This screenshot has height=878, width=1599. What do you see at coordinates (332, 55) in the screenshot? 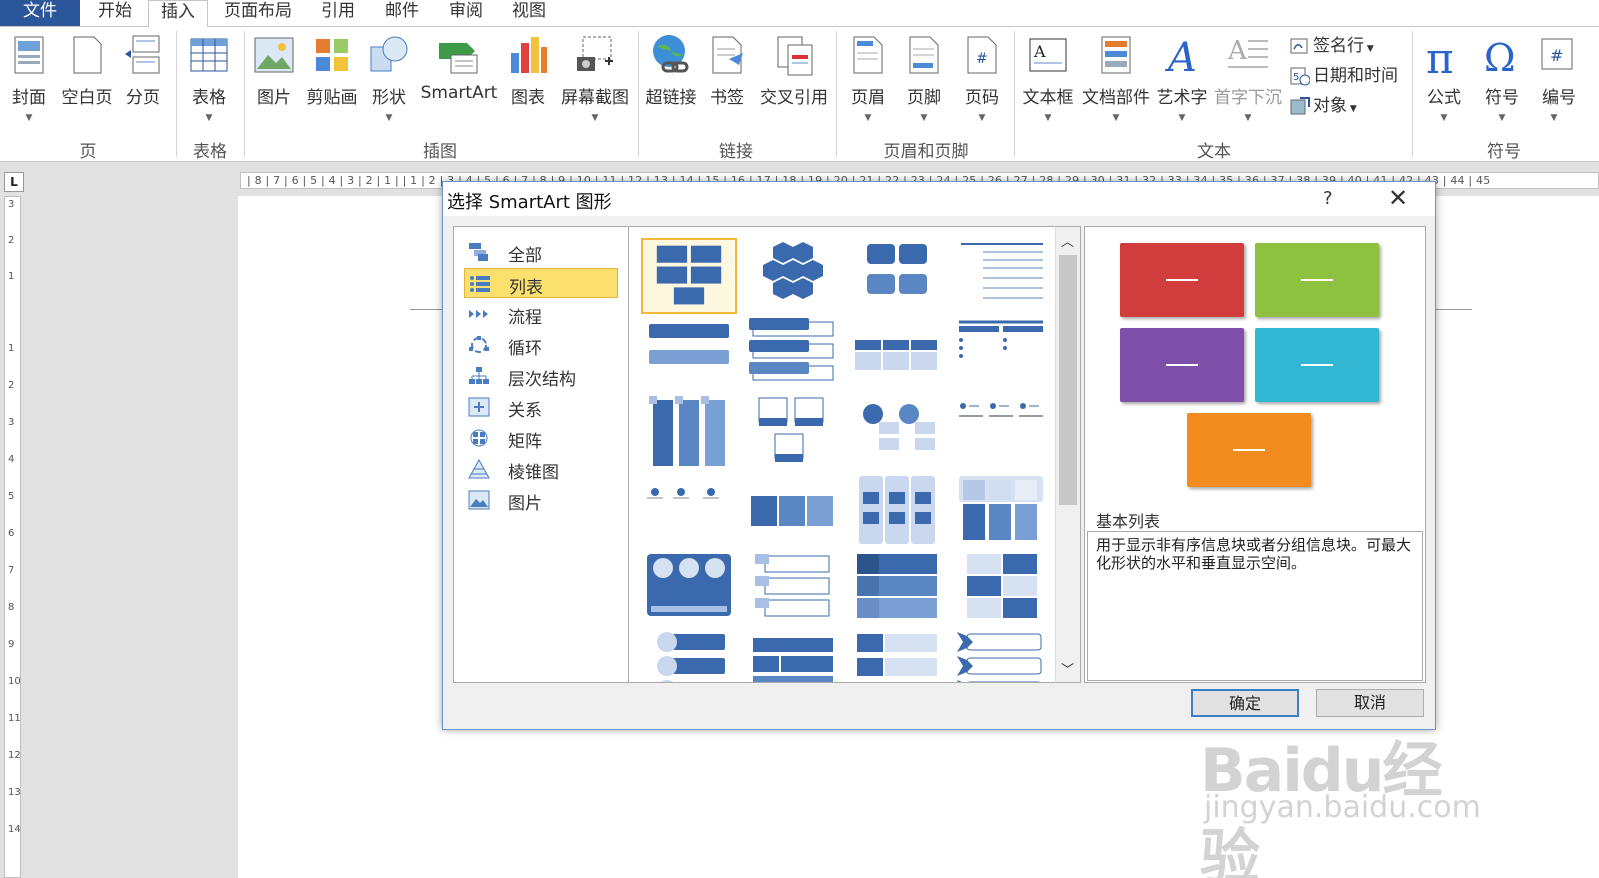
I see `clip-art-icon` at bounding box center [332, 55].